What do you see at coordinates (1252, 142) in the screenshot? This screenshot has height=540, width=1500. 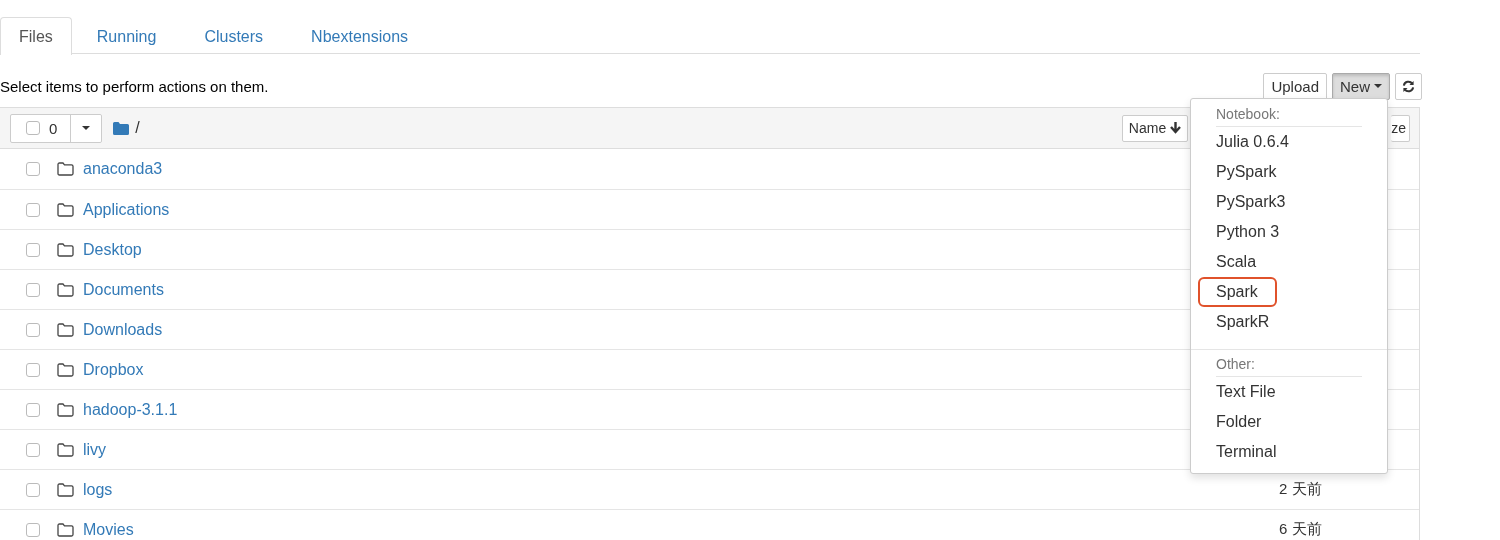 I see `menu-item: Julia 0.6.4` at bounding box center [1252, 142].